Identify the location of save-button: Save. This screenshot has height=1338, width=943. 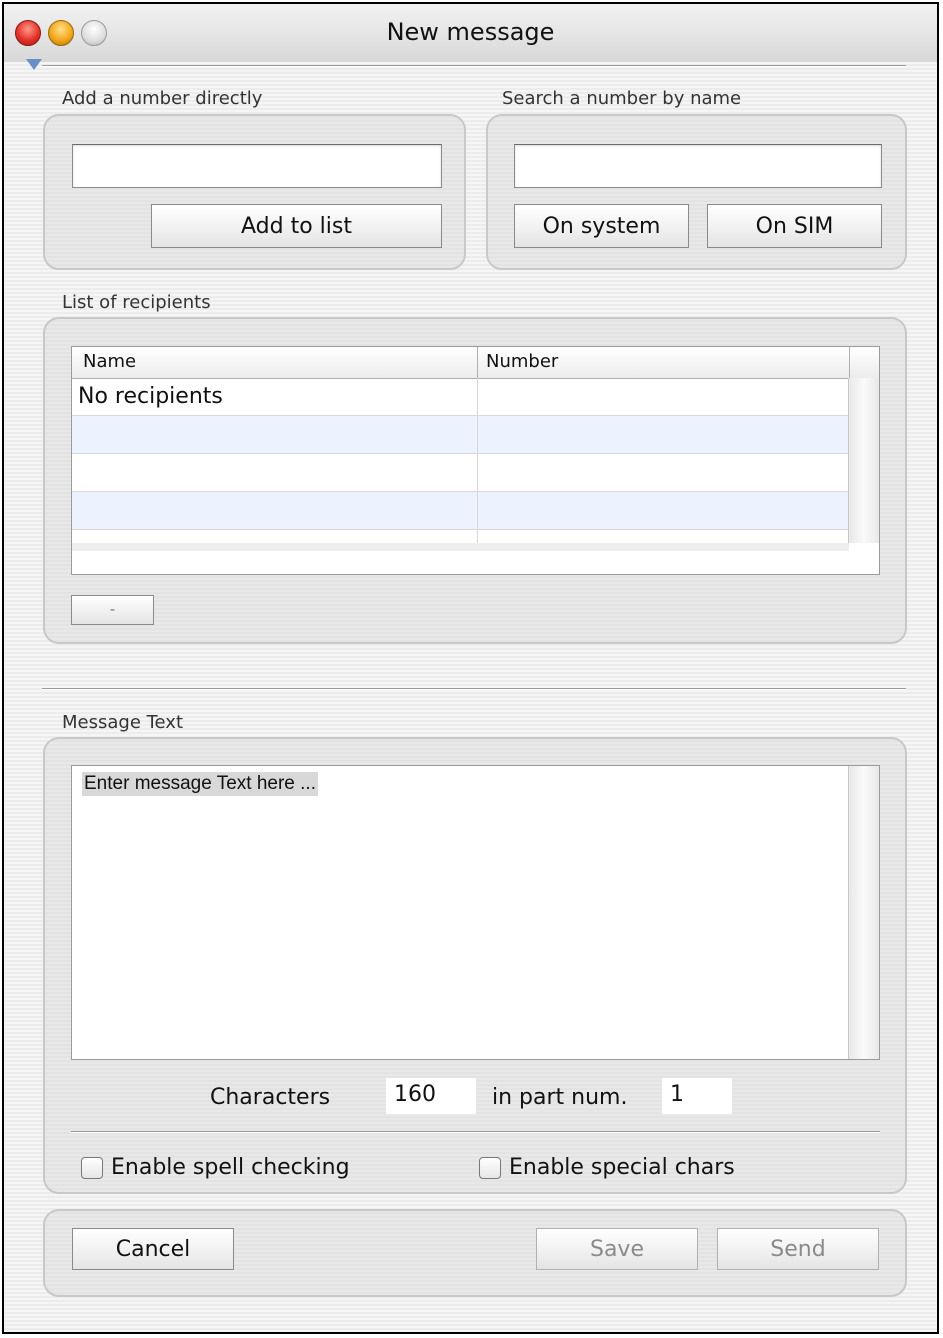
(617, 1249).